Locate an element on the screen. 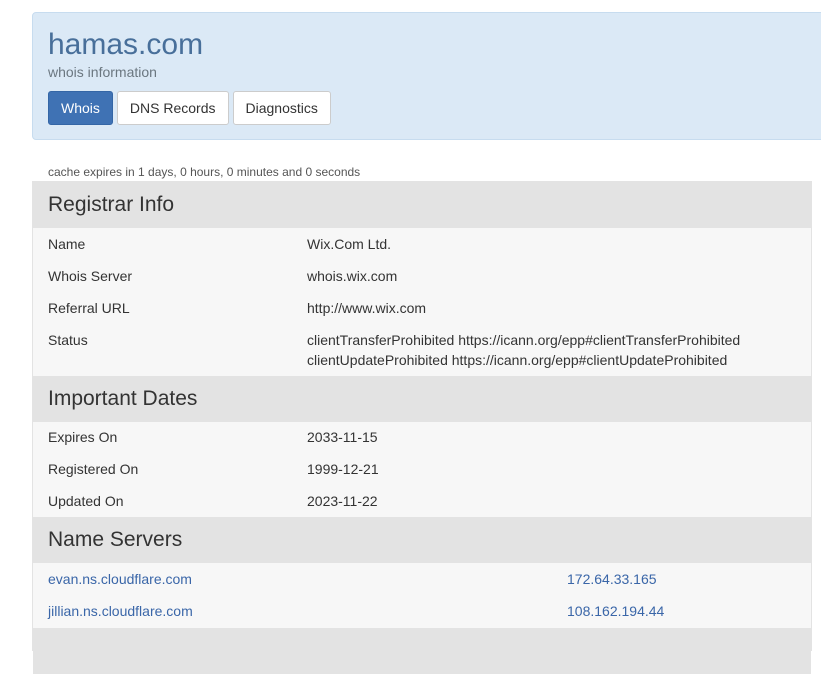 The width and height of the screenshot is (821, 674). domain-subtitle: whois information is located at coordinates (102, 72).